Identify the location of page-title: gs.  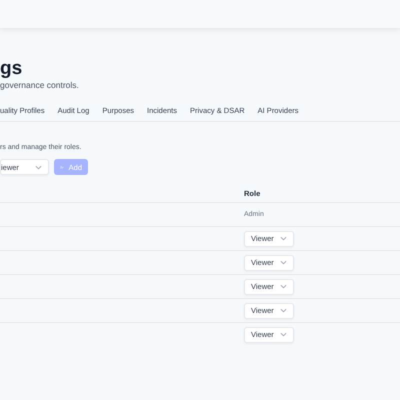
(12, 69).